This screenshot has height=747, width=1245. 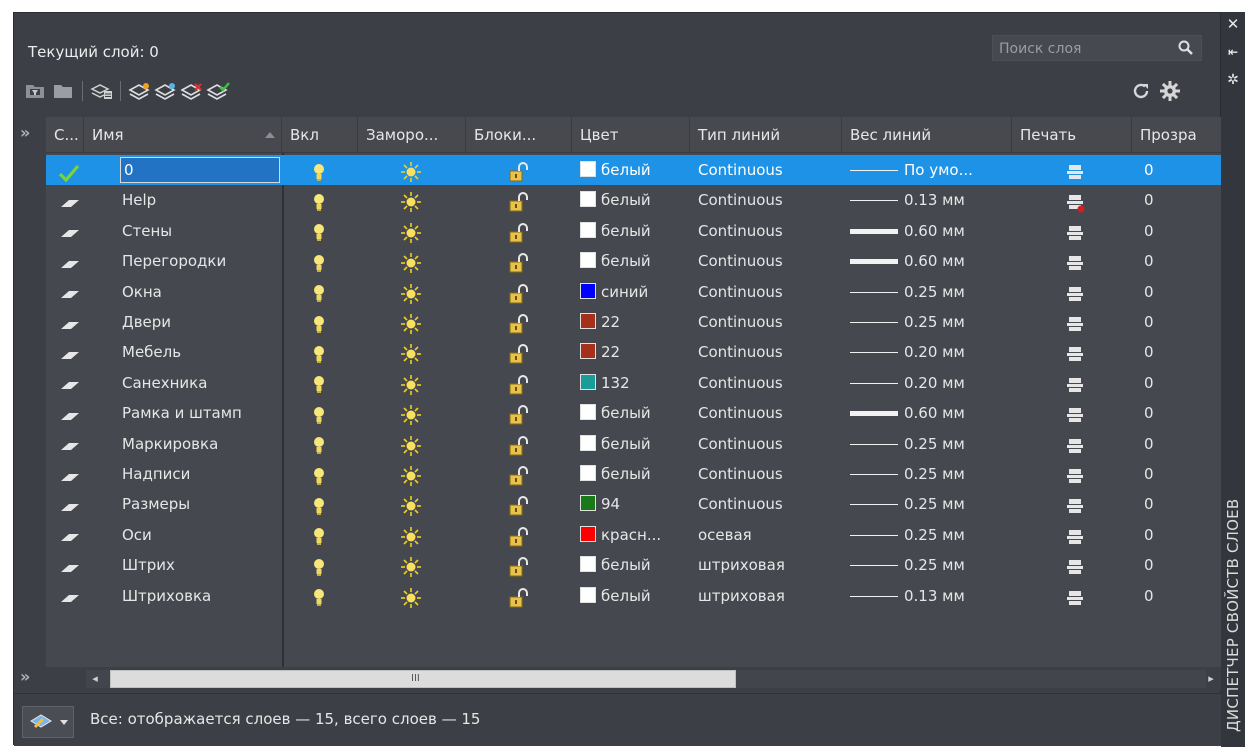 What do you see at coordinates (931, 261) in the screenshot?
I see `cell-lineweight: 0.60 мм` at bounding box center [931, 261].